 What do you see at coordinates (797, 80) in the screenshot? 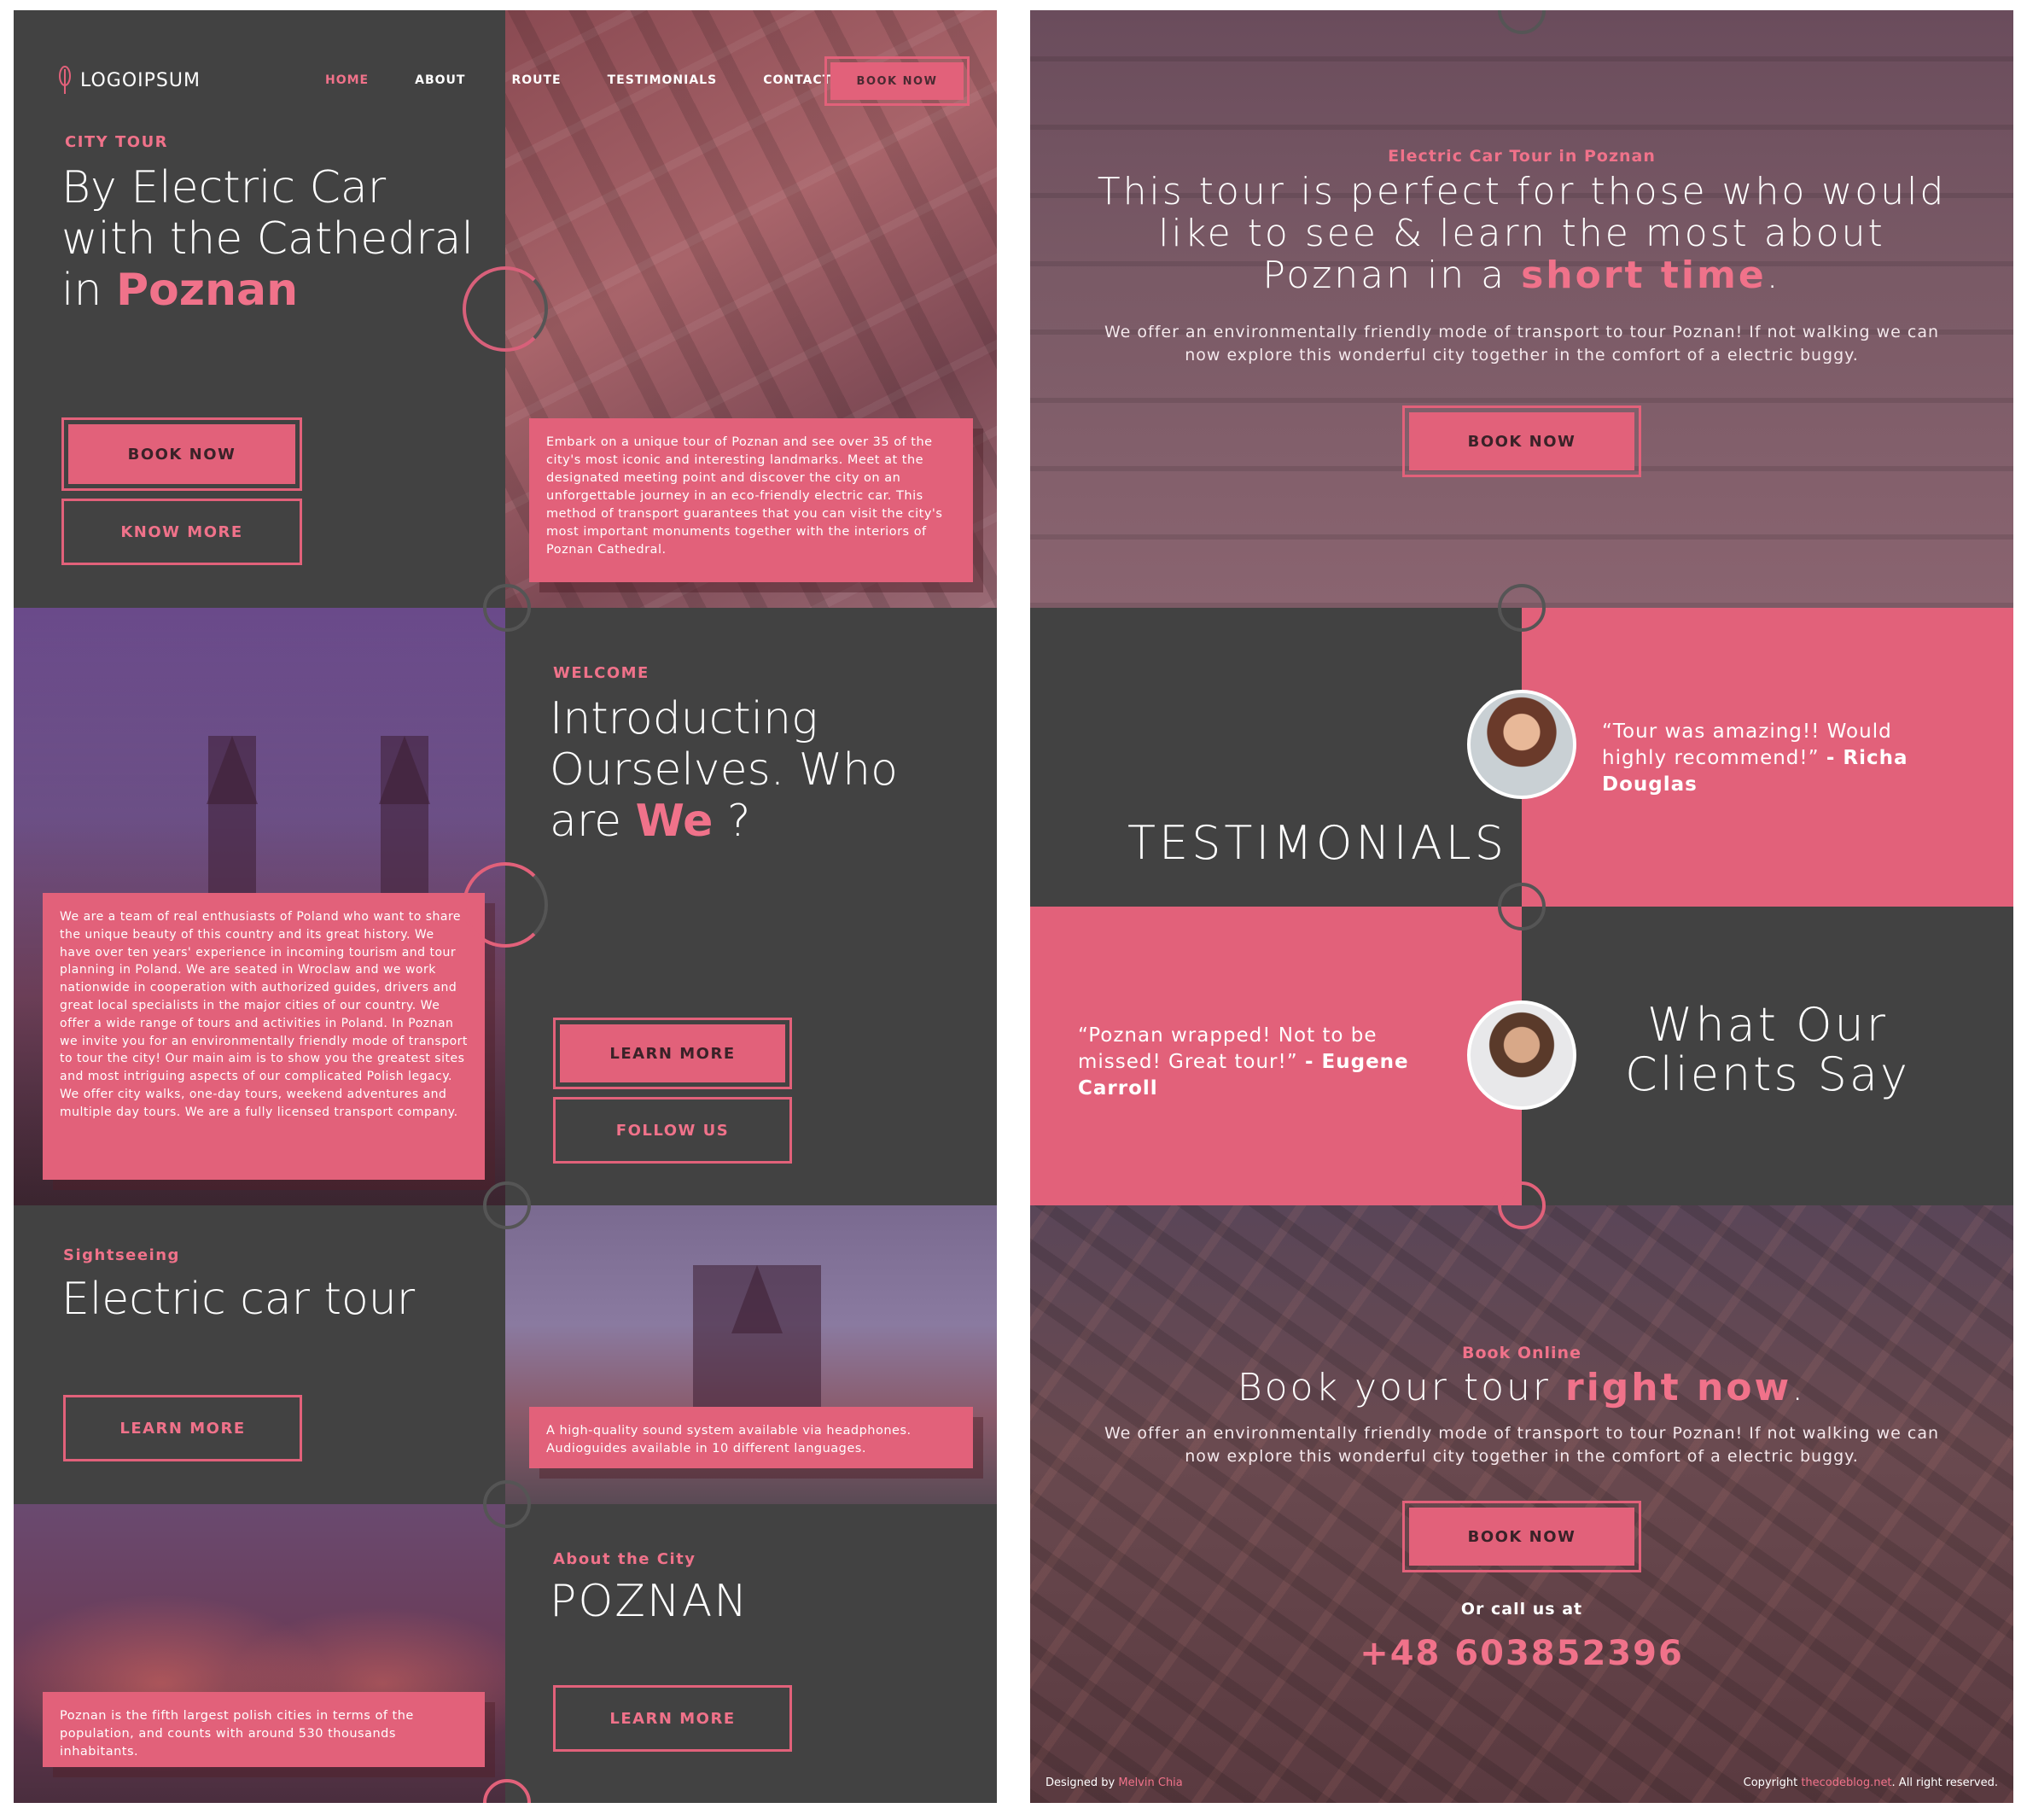
I see `nav-contact: CONTACT` at bounding box center [797, 80].